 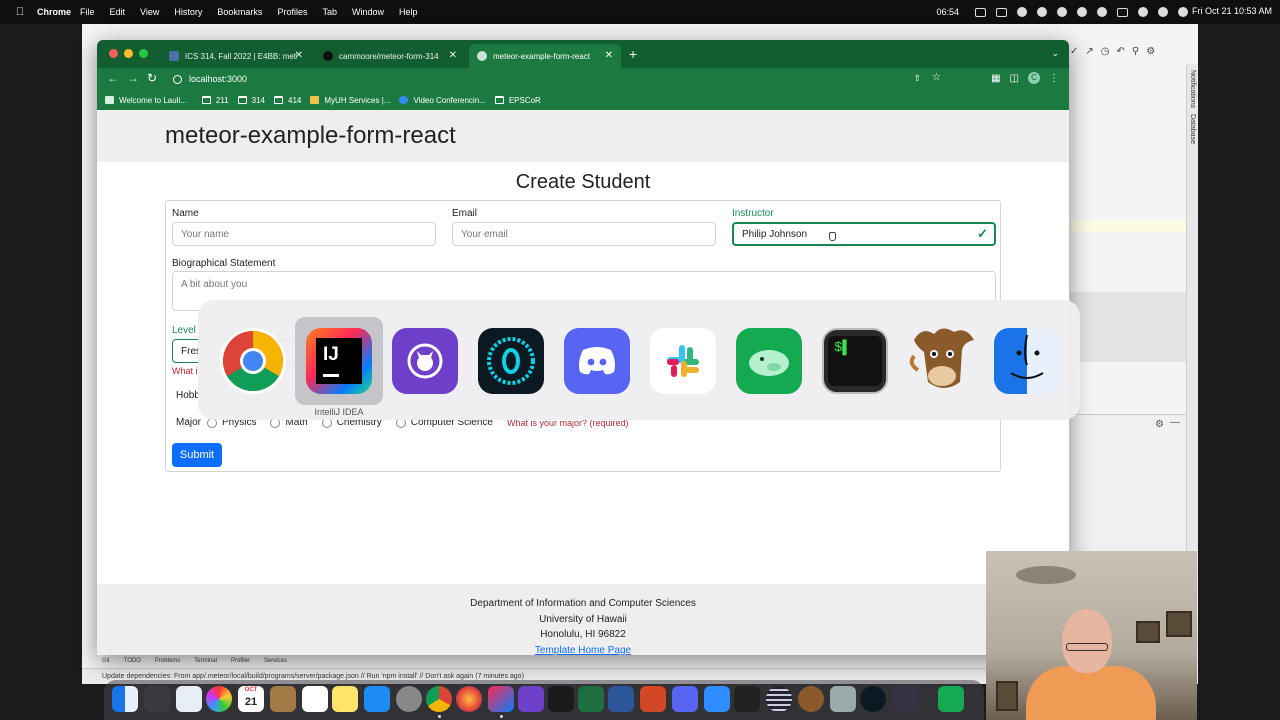 I want to click on profile-avatar: C, so click(x=1034, y=78).